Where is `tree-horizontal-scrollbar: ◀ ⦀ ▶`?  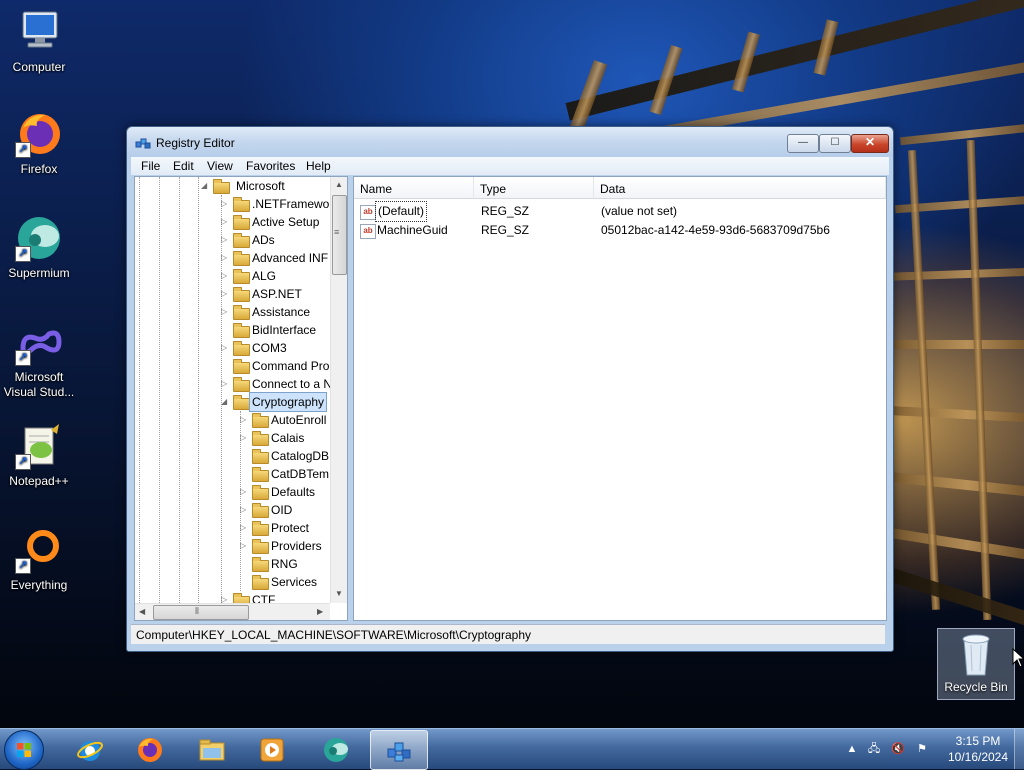 tree-horizontal-scrollbar: ◀ ⦀ ▶ is located at coordinates (232, 611).